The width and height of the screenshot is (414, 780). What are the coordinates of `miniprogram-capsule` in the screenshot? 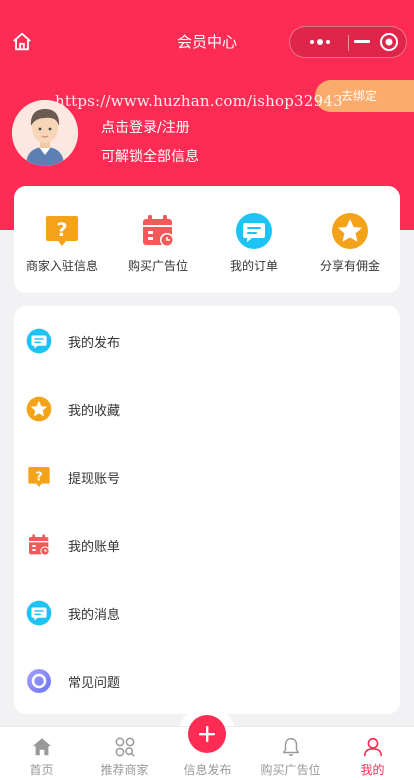 It's located at (348, 42).